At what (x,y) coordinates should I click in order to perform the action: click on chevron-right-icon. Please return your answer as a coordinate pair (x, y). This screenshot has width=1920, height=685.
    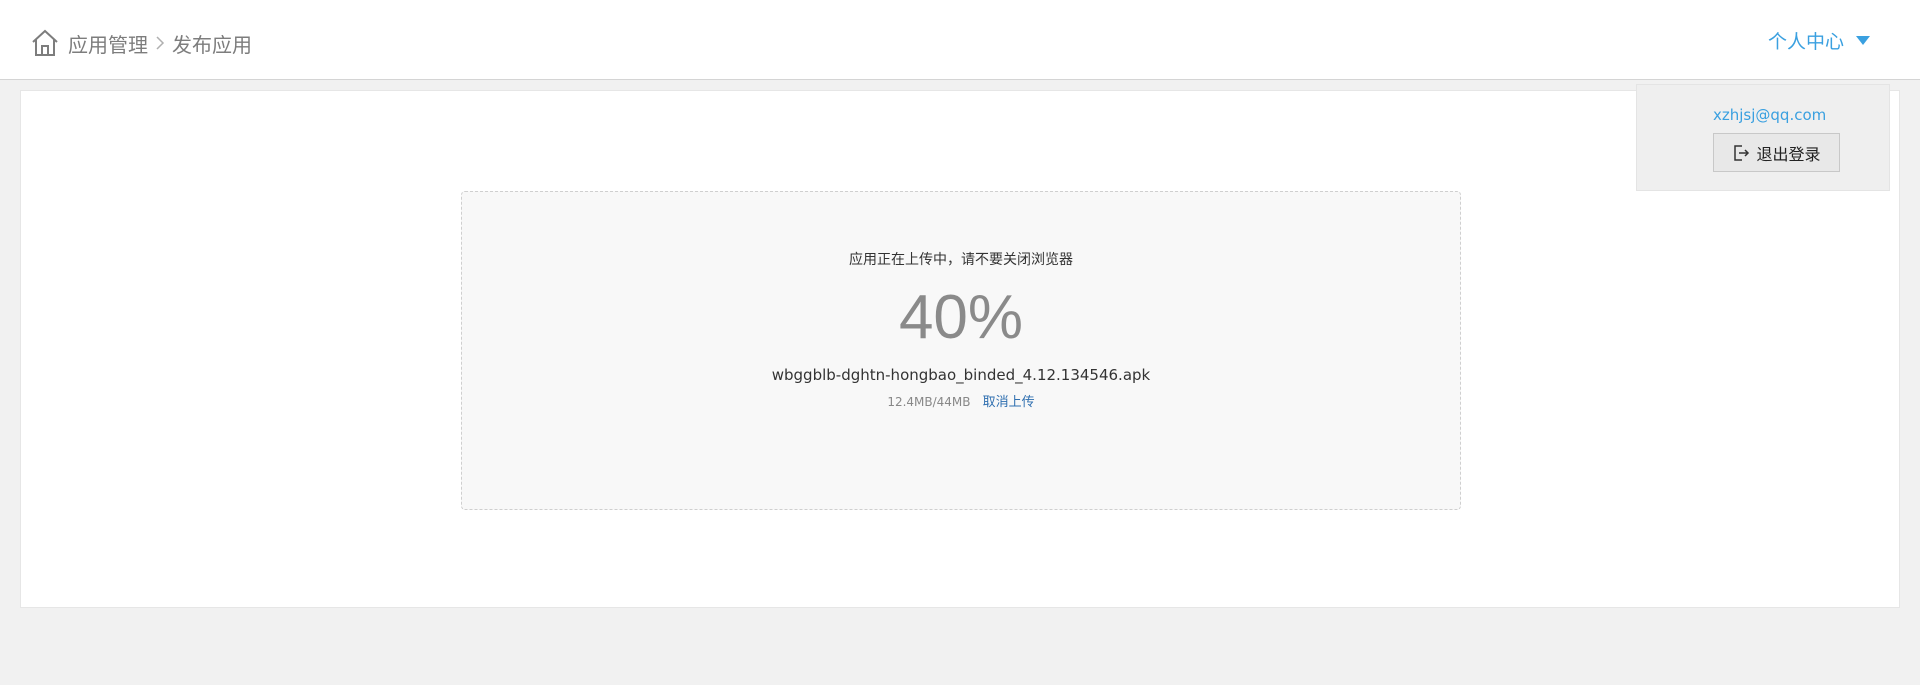
    Looking at the image, I should click on (160, 43).